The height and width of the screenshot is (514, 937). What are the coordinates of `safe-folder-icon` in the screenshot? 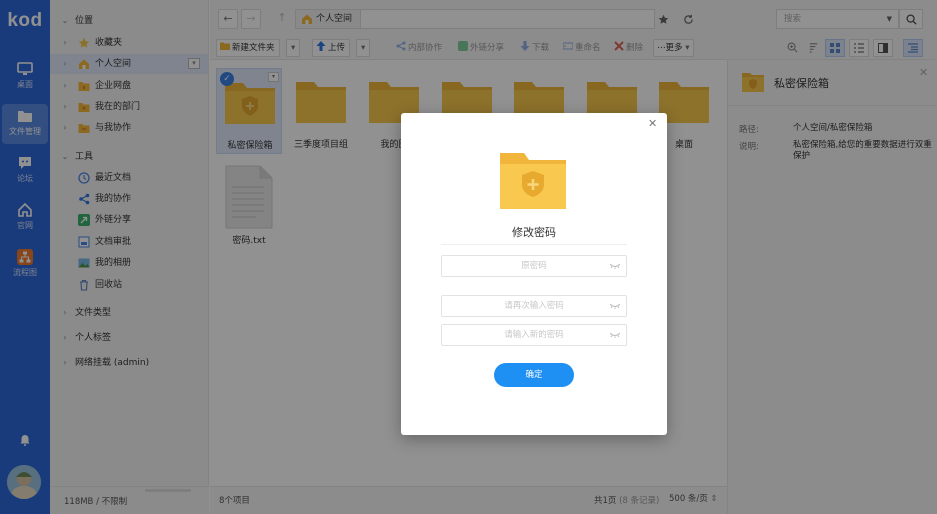 It's located at (533, 181).